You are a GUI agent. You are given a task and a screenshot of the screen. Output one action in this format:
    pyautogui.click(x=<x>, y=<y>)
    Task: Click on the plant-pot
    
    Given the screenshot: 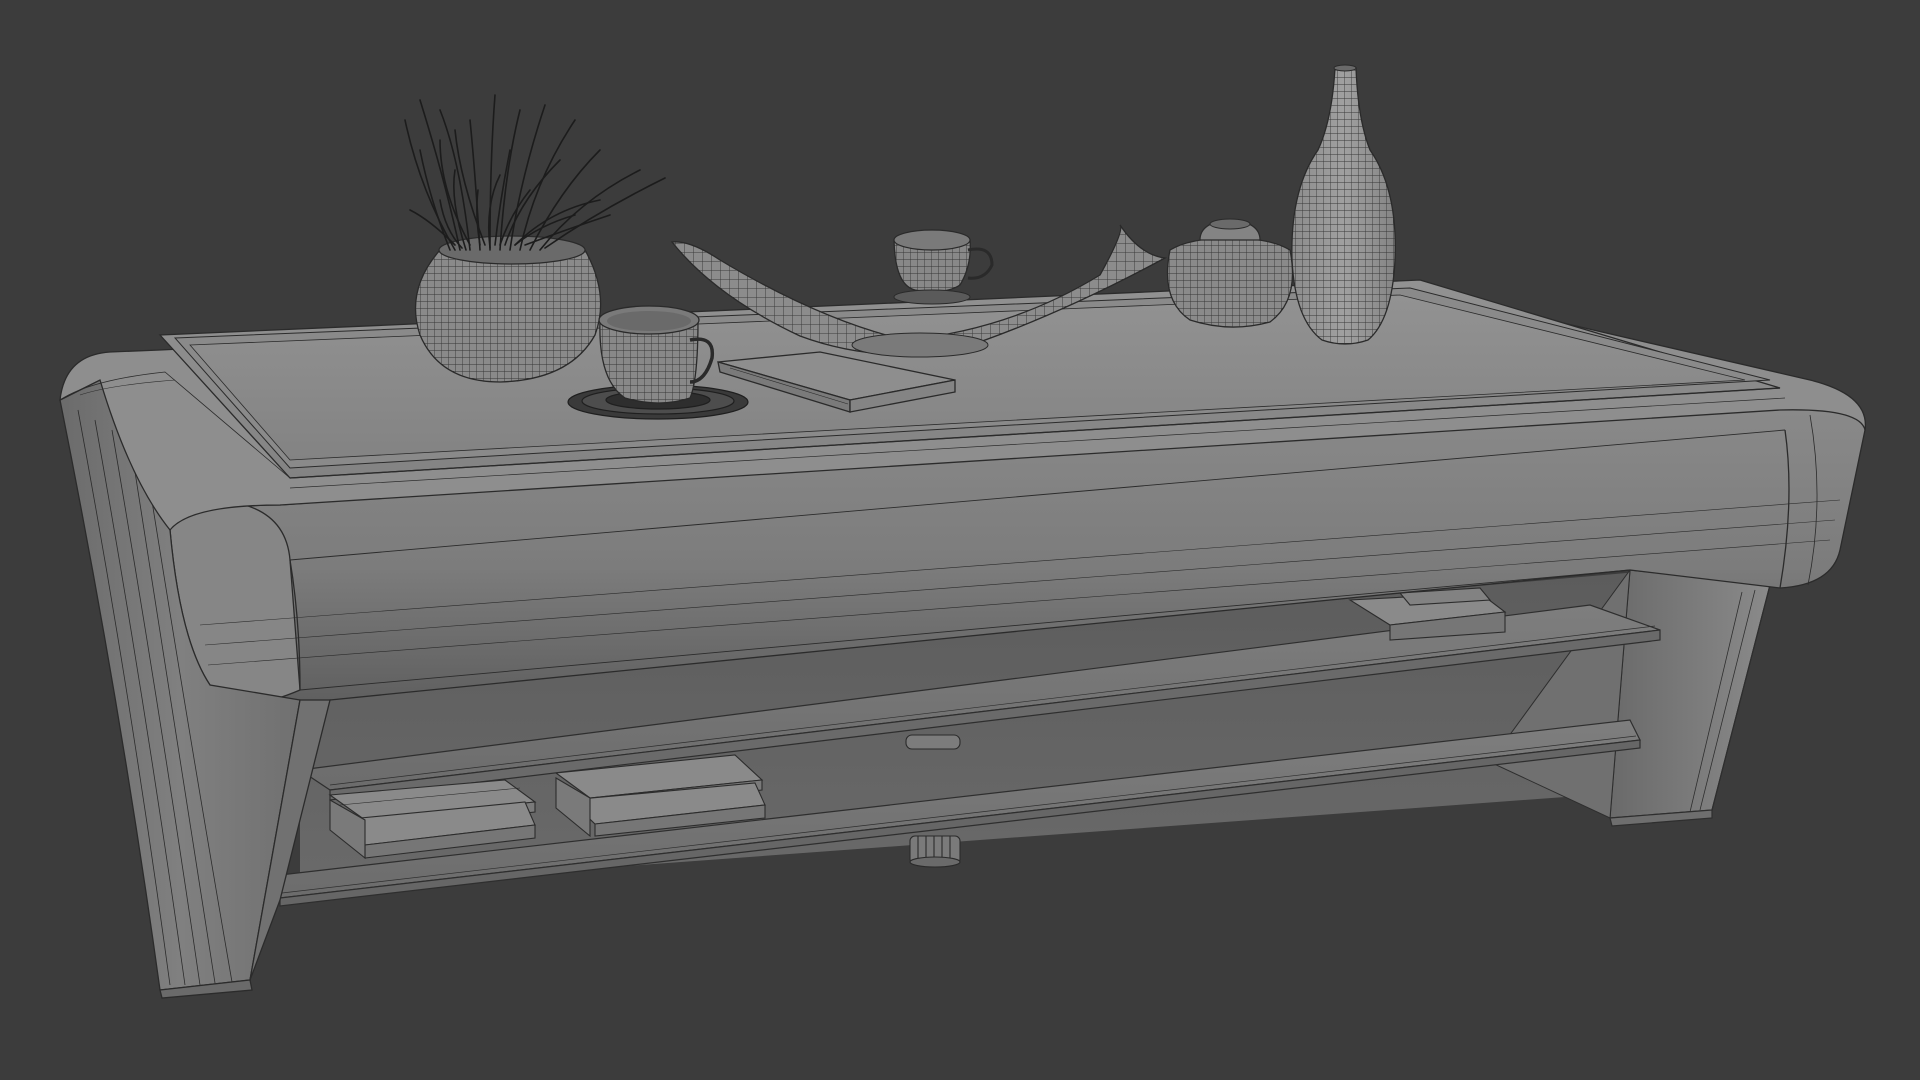 What is the action you would take?
    pyautogui.click(x=508, y=309)
    